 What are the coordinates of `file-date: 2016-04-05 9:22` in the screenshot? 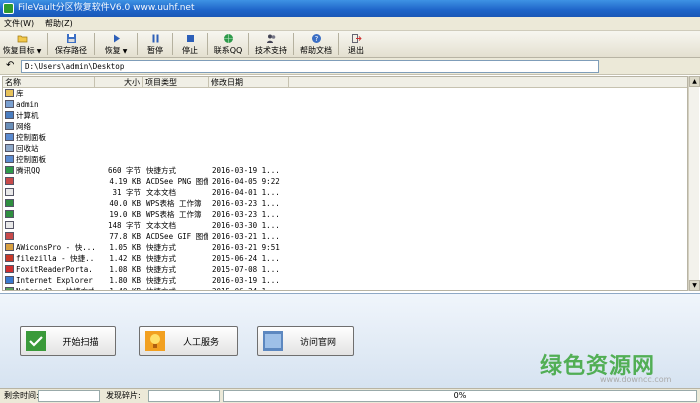 It's located at (246, 181).